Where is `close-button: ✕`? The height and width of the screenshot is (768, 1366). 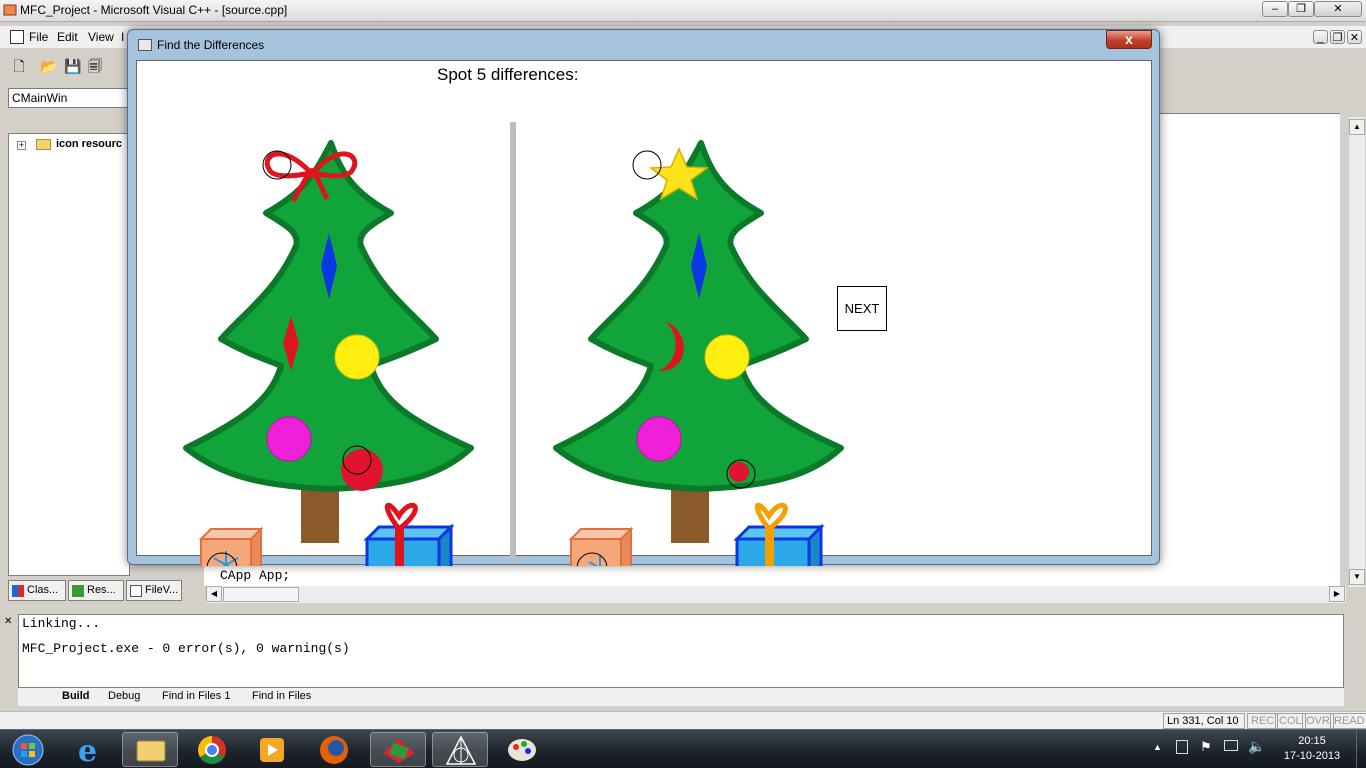
close-button: ✕ is located at coordinates (1338, 9).